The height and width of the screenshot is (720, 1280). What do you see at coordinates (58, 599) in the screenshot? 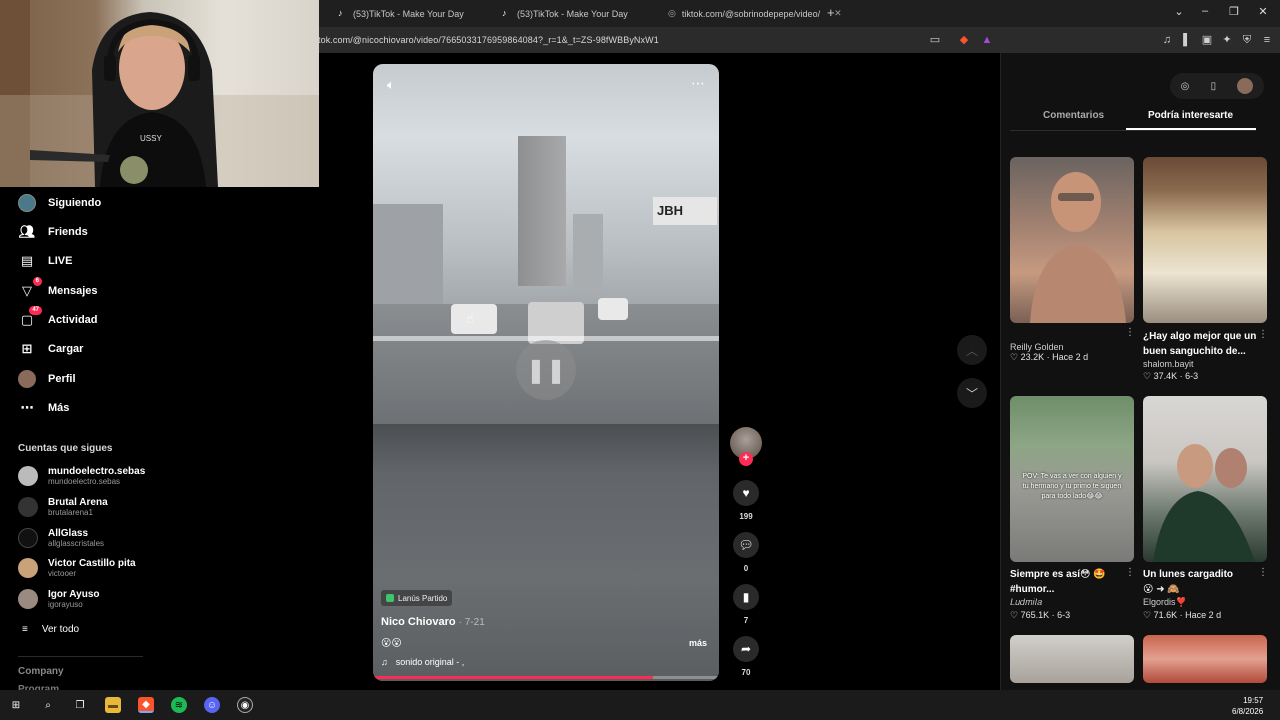
I see `followed-account: Igor Ayuso igorayuso` at bounding box center [58, 599].